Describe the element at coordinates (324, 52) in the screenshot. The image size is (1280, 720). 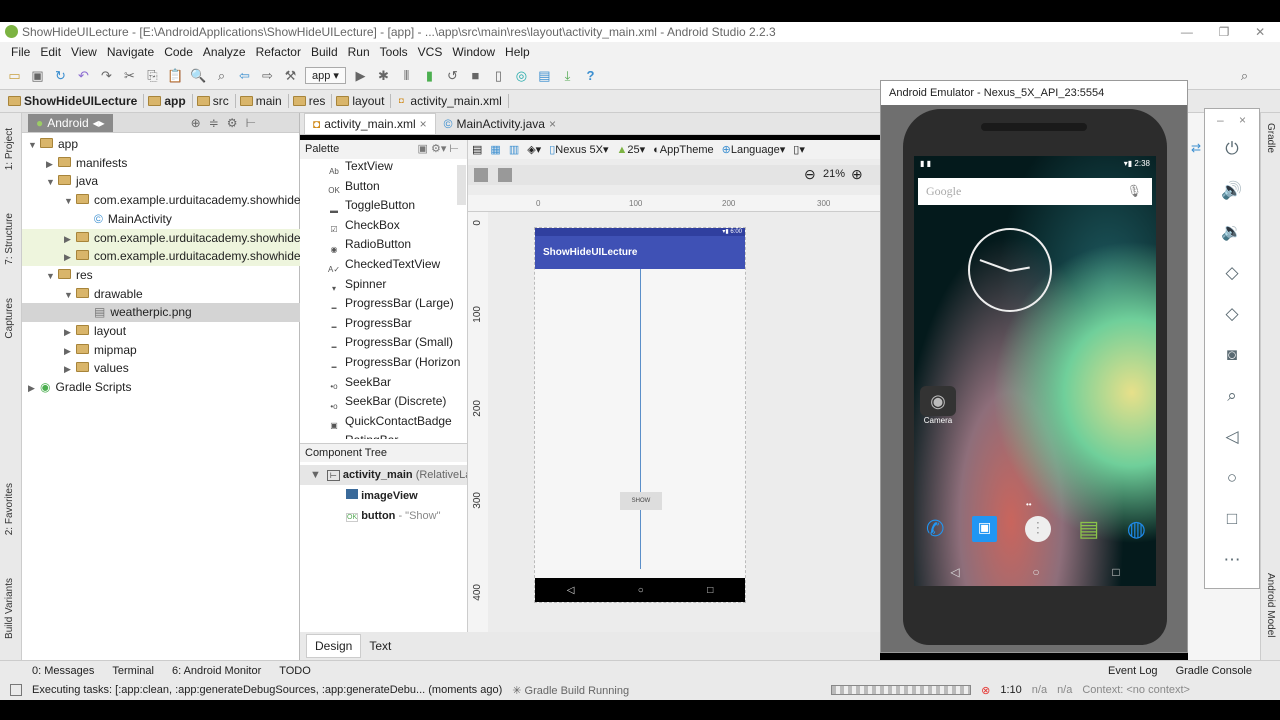
I see `menu-build: Build` at that location.